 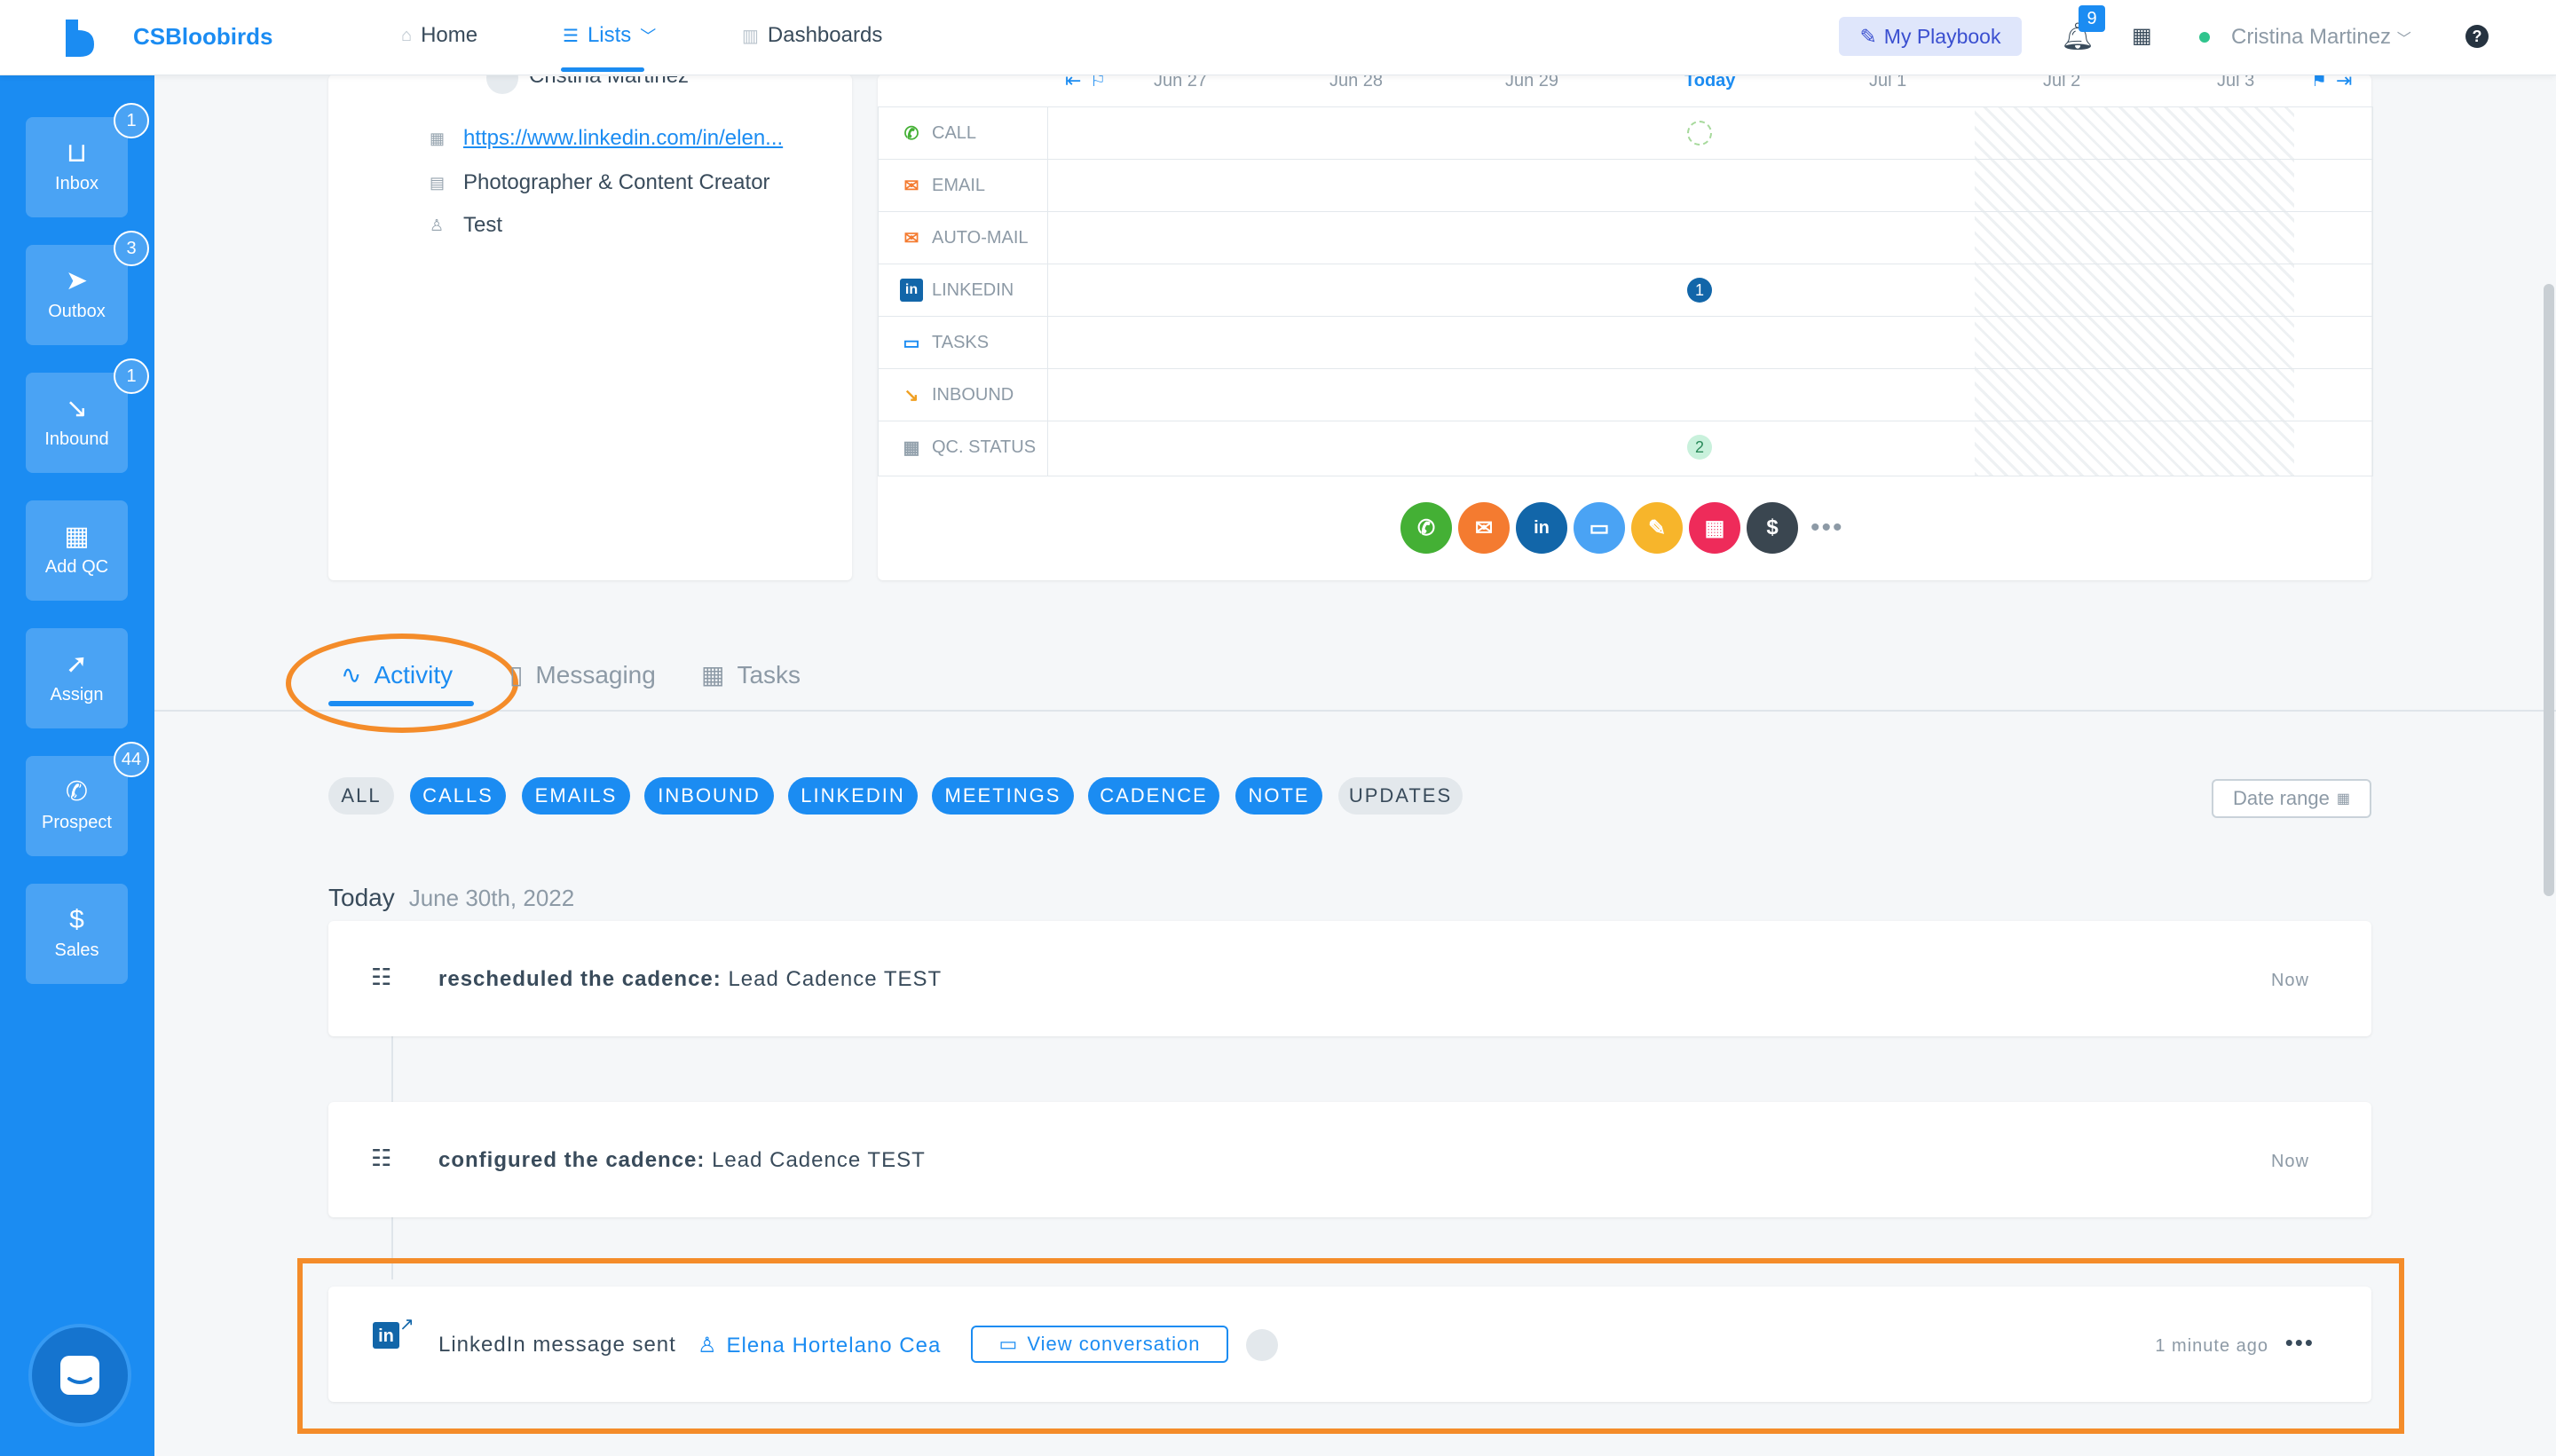 What do you see at coordinates (1868, 36) in the screenshot?
I see `wand-icon: ✎` at bounding box center [1868, 36].